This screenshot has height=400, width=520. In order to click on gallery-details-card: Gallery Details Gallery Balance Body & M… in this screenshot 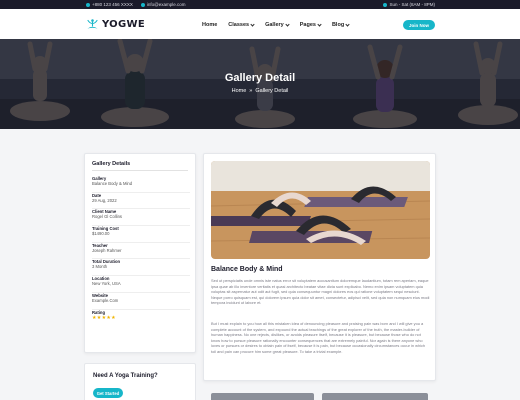, I will do `click(140, 253)`.